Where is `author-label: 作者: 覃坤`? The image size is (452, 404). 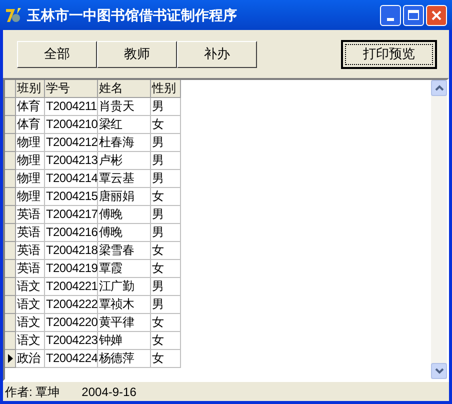 author-label: 作者: 覃坤 is located at coordinates (32, 392).